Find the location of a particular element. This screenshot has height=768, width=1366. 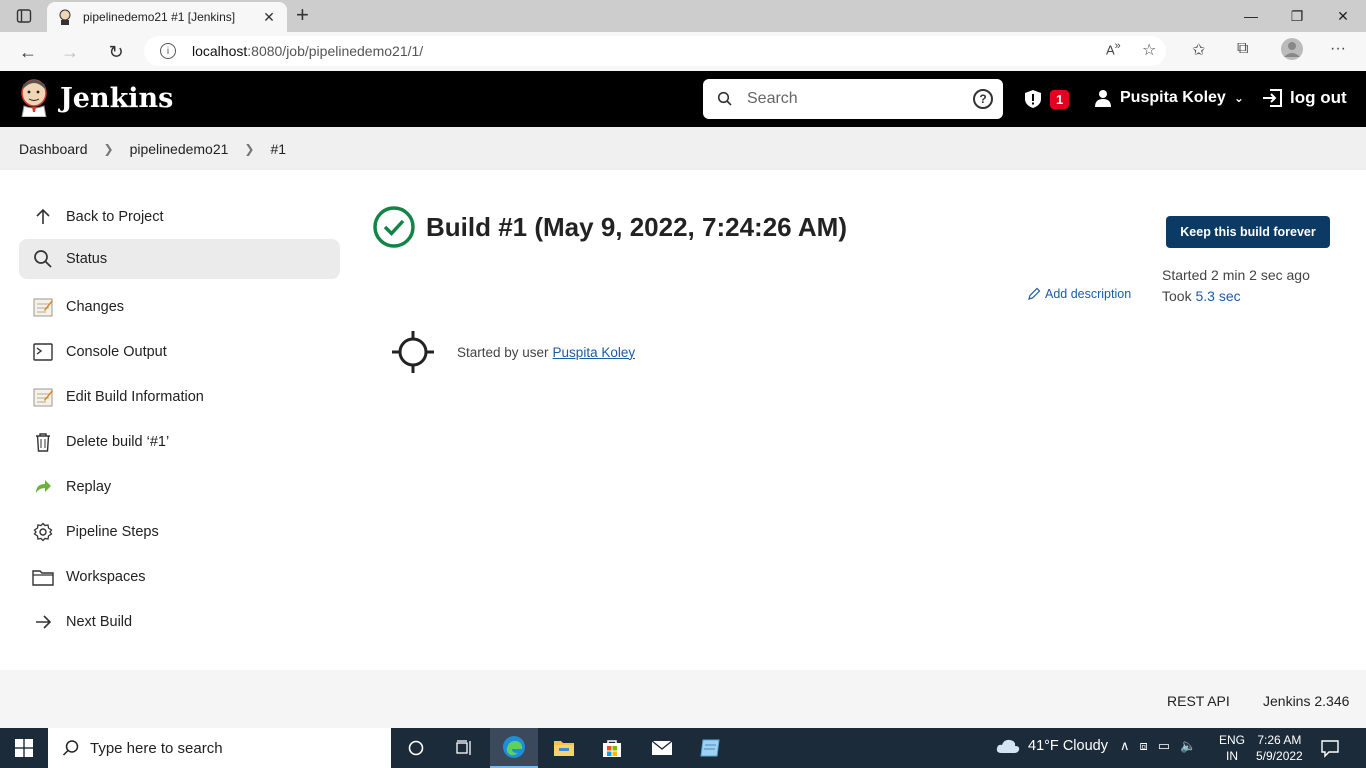

breadcrumb-build: #1 is located at coordinates (278, 149).